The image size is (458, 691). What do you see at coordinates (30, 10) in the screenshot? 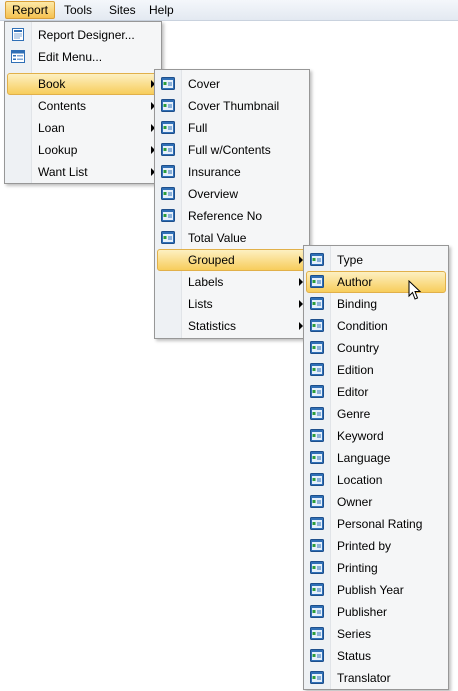
I see `menubar-report: Report` at bounding box center [30, 10].